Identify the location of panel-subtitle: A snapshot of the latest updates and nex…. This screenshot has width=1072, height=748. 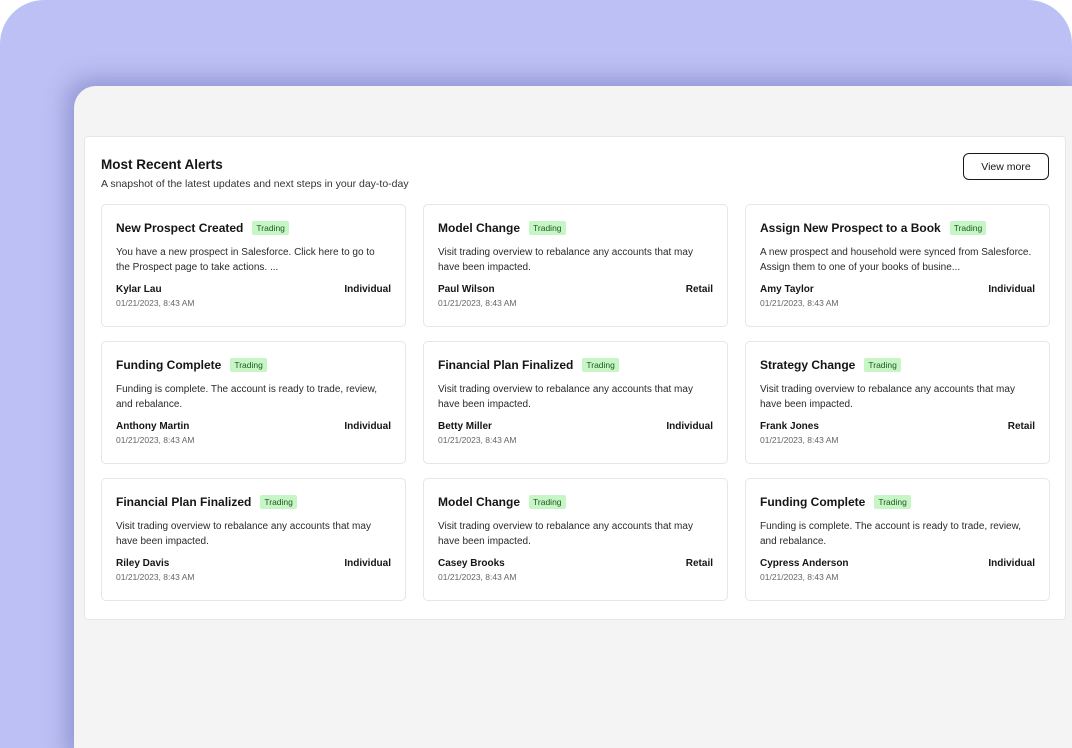
(255, 184).